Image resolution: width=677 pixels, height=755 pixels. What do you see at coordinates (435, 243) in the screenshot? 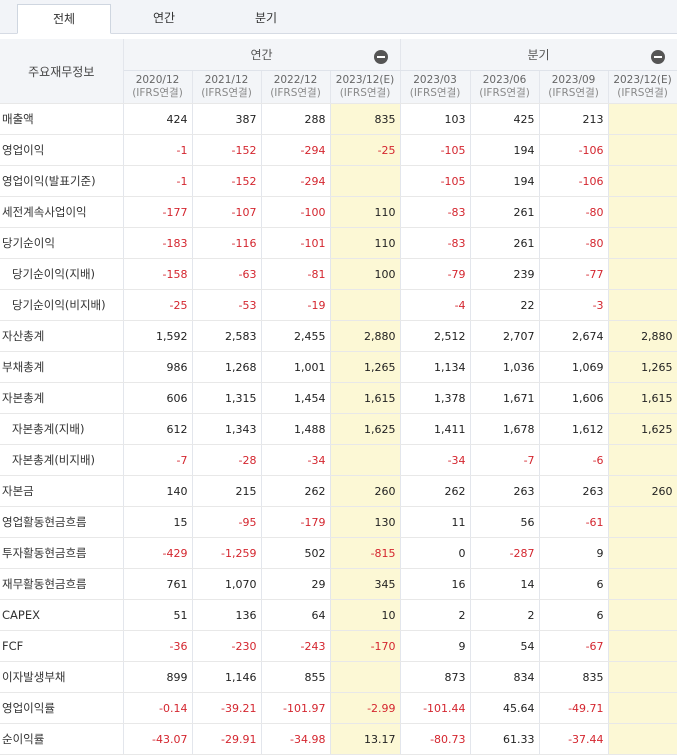
I see `value-cell: -83` at bounding box center [435, 243].